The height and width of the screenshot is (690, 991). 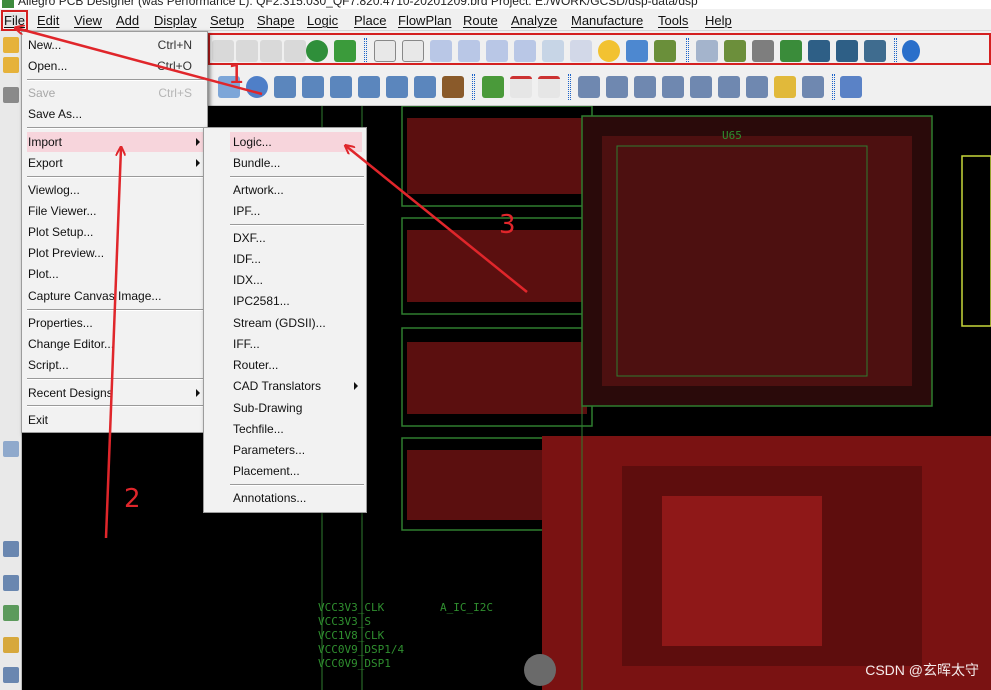 I want to click on step-label-1: 1, so click(x=236, y=75).